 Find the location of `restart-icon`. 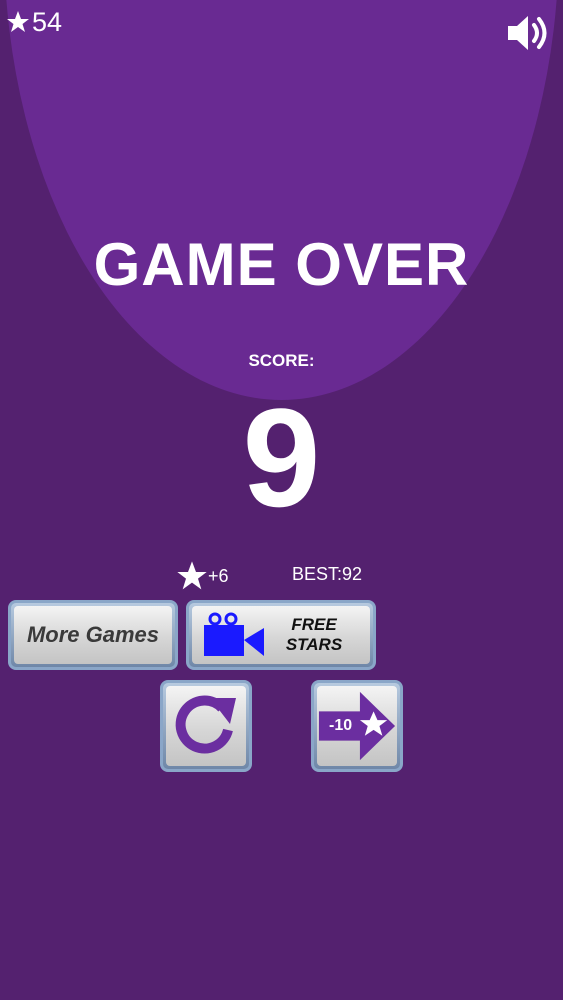

restart-icon is located at coordinates (205, 724).